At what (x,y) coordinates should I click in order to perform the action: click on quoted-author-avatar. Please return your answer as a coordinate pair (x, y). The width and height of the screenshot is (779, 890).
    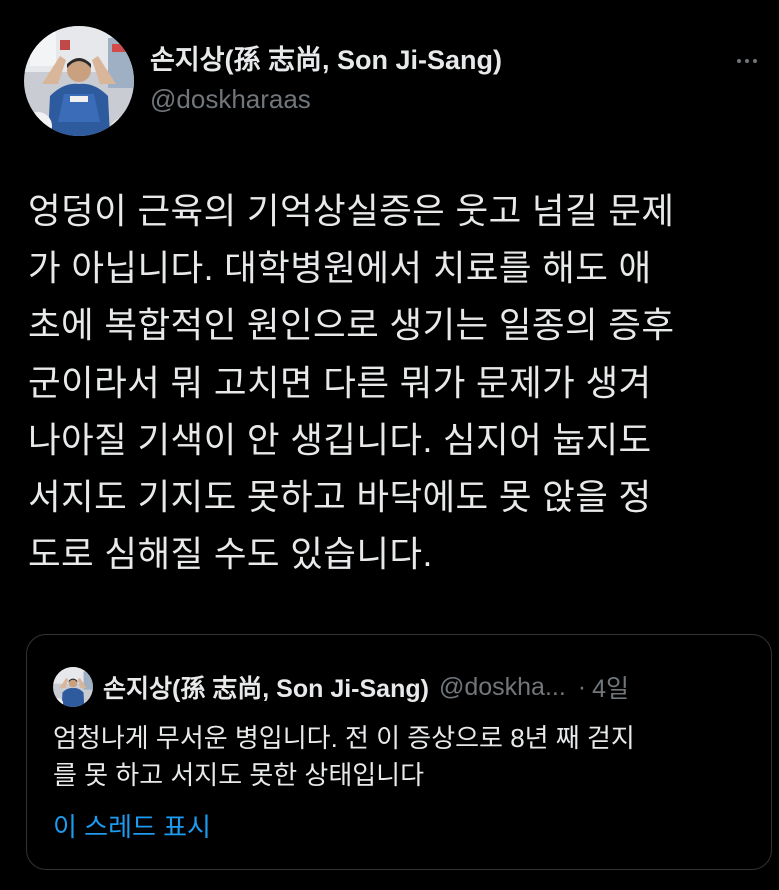
    Looking at the image, I should click on (73, 687).